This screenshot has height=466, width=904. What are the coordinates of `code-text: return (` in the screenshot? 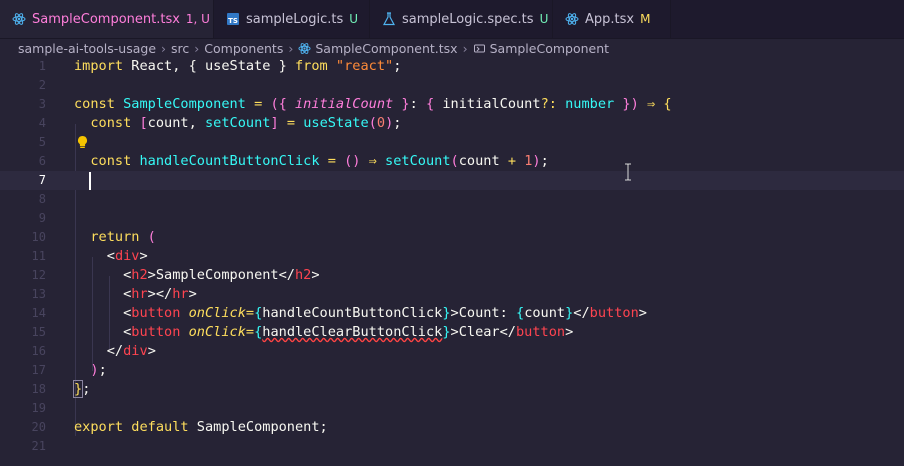 It's located at (123, 237).